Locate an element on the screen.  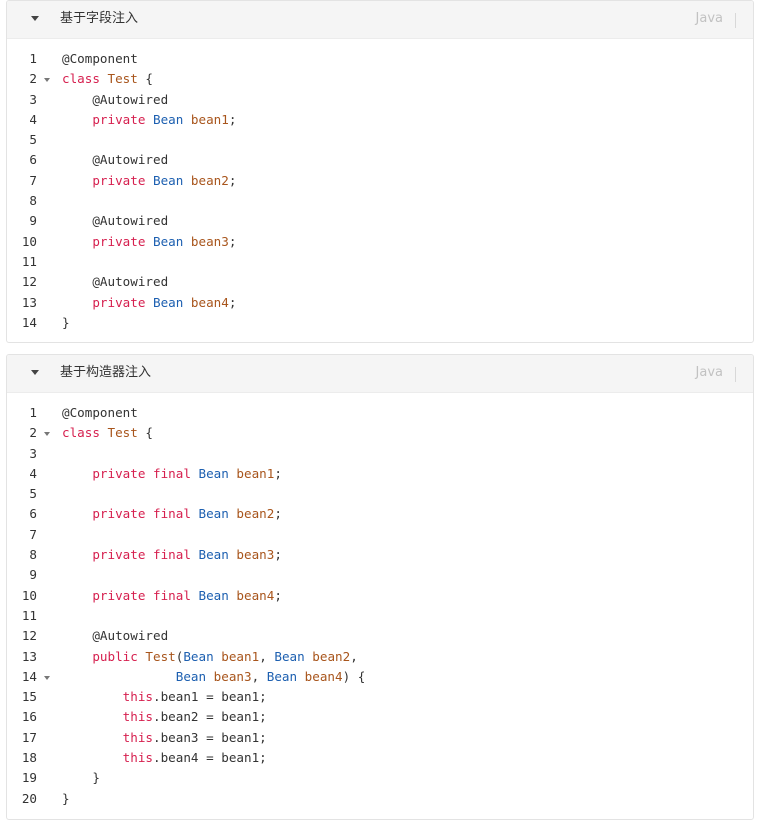
code-block-header: 基于字段注入 Java is located at coordinates (380, 20).